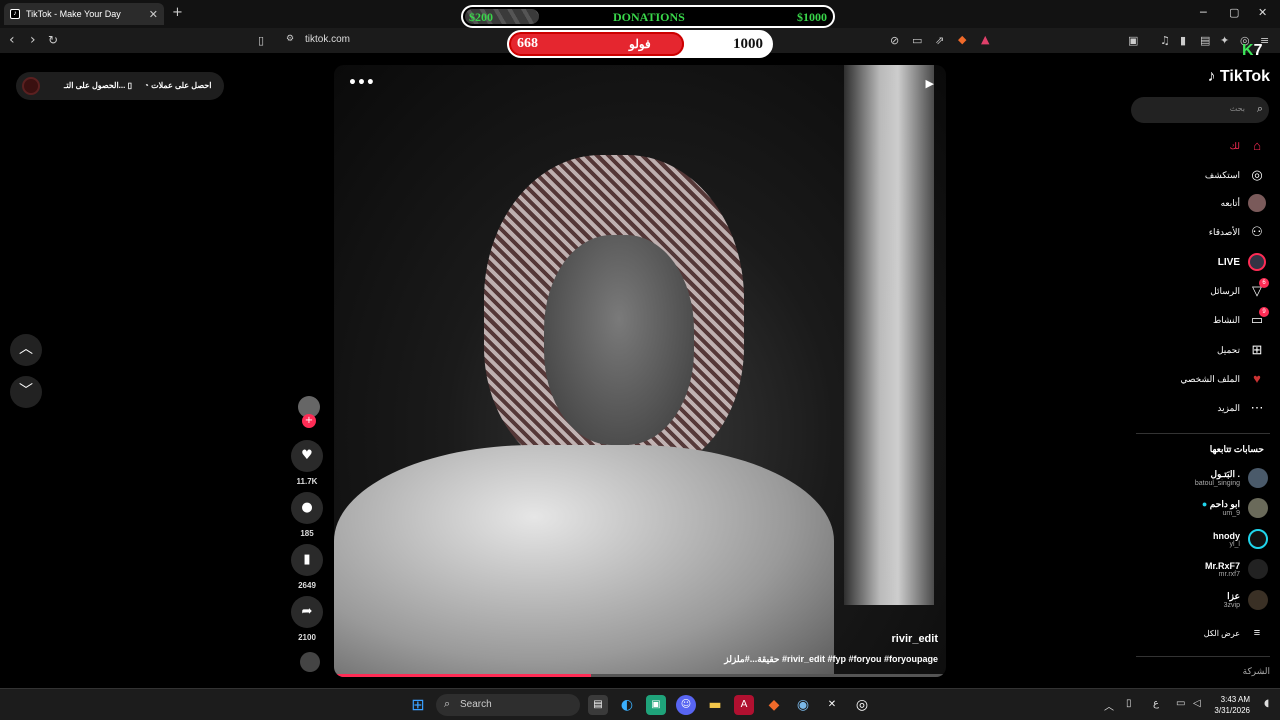  I want to click on more-options-icon: •••, so click(361, 83).